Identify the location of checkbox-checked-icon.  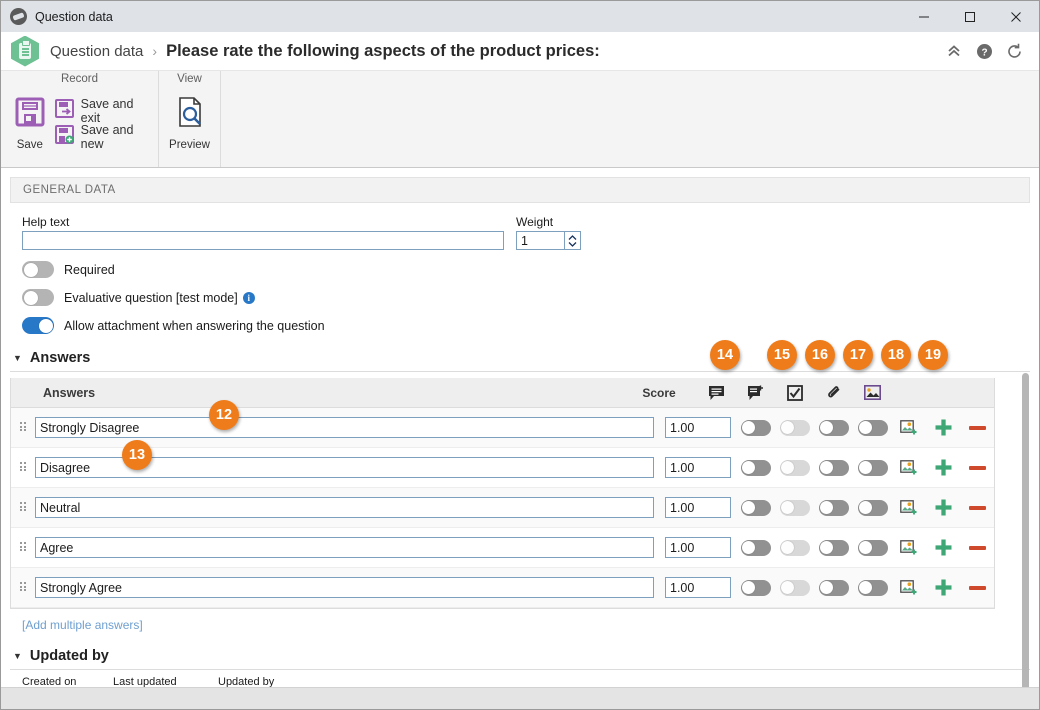
(794, 392).